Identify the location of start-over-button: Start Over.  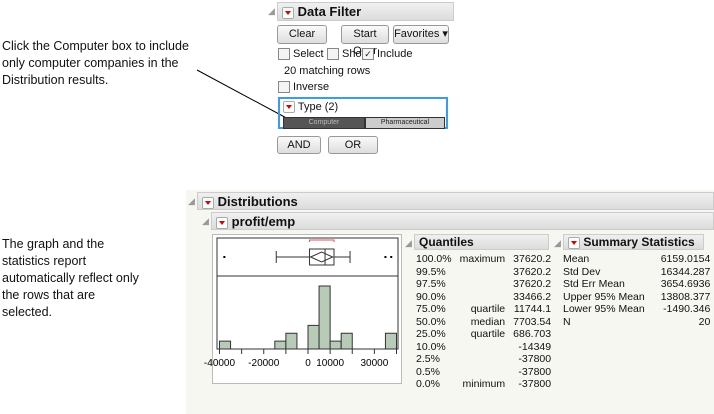
(365, 41).